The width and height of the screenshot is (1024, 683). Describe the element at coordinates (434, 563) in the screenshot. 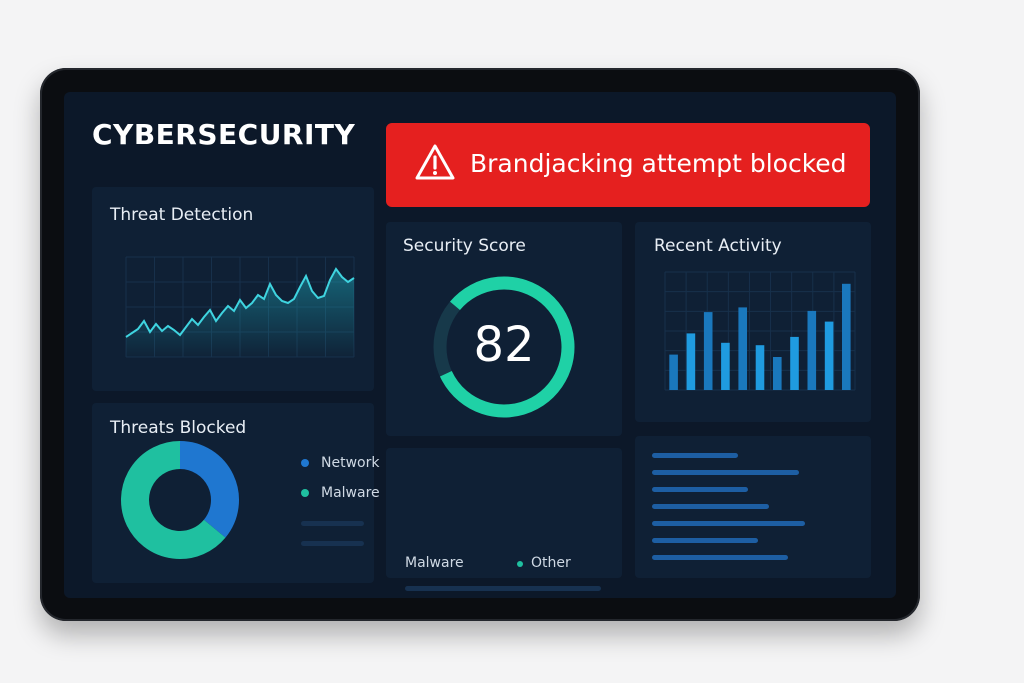

I see `secondary-legend-malware: Malware` at that location.